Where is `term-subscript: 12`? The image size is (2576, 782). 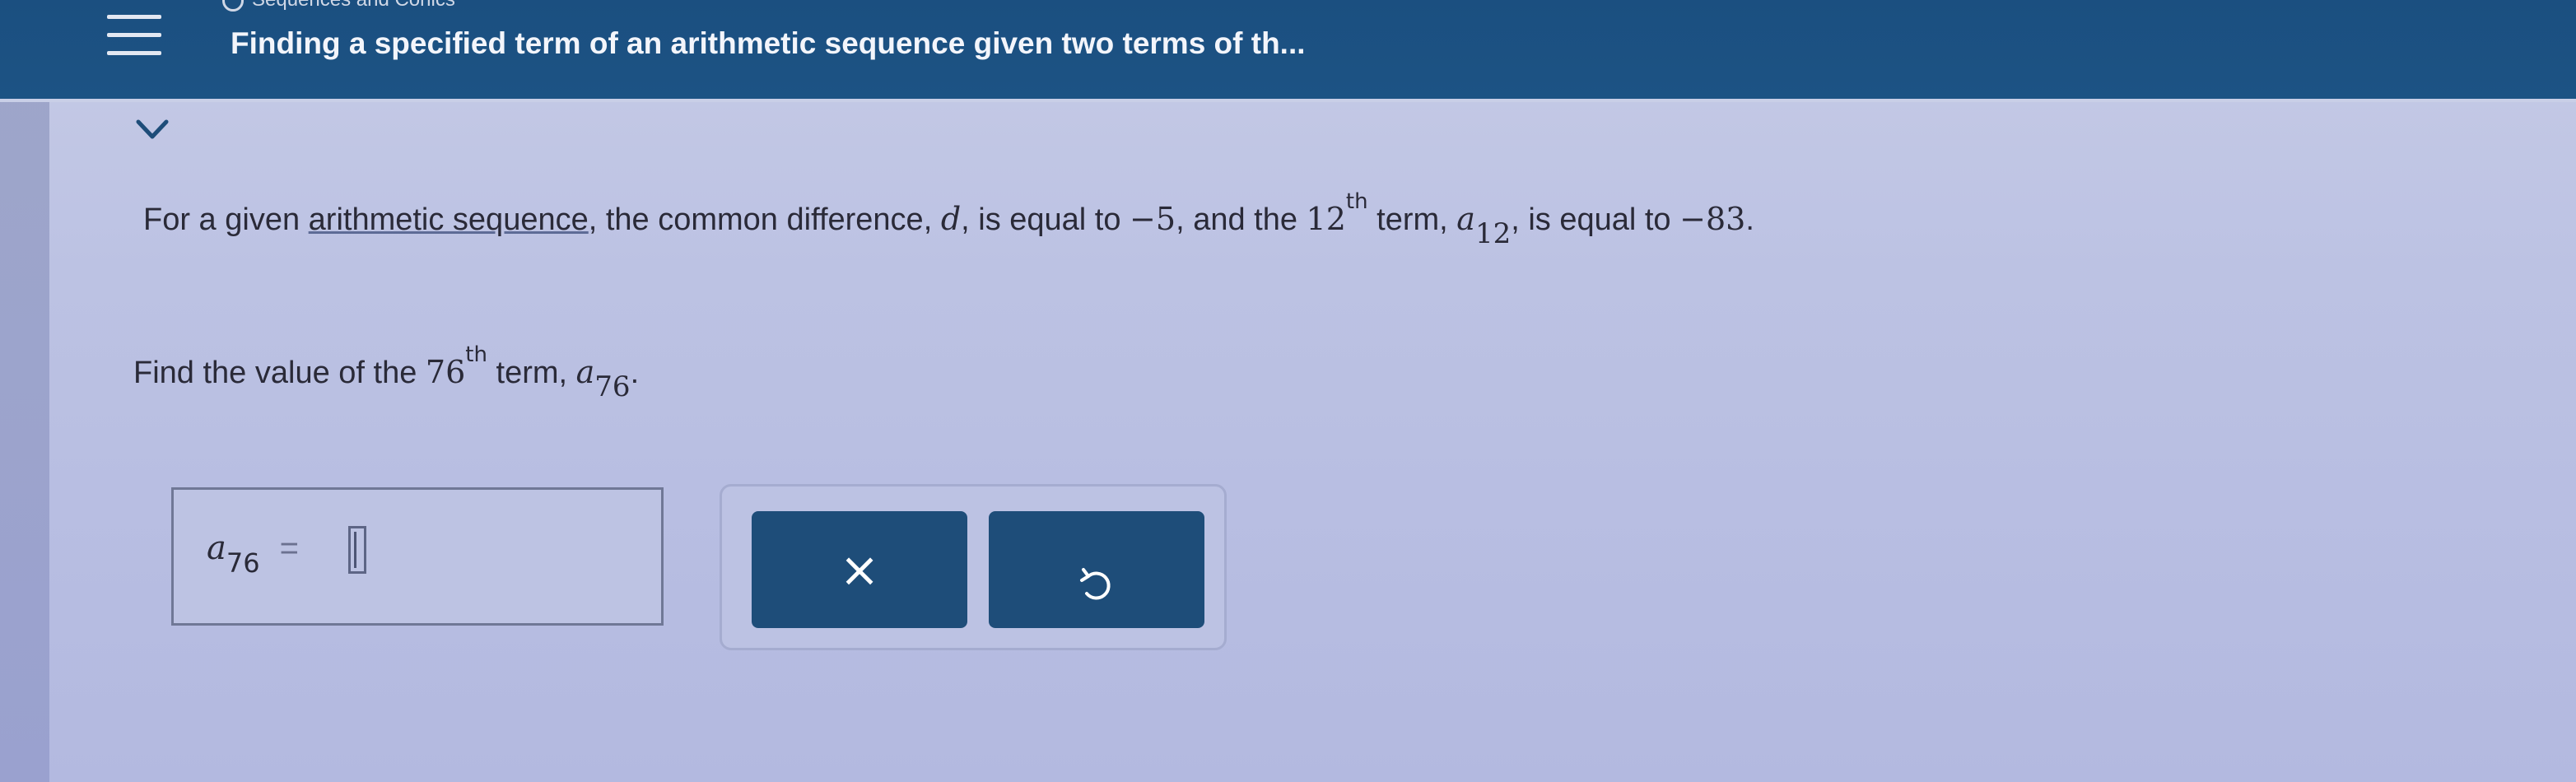 term-subscript: 12 is located at coordinates (1493, 233).